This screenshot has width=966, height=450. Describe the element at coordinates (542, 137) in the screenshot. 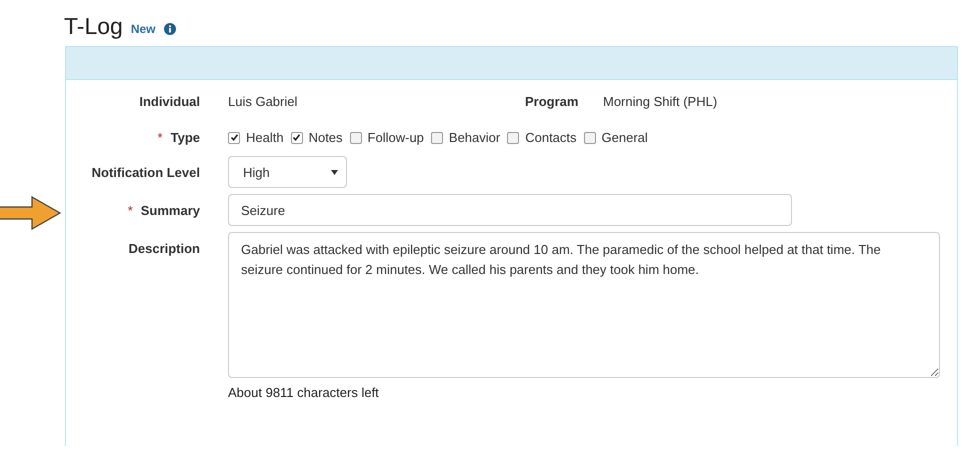

I see `type-checkbox: Contacts` at that location.